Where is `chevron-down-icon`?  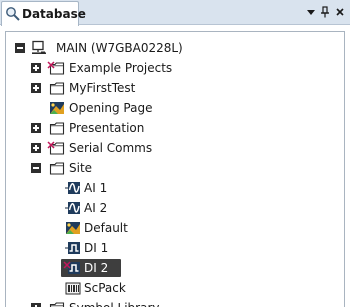 chevron-down-icon is located at coordinates (311, 12).